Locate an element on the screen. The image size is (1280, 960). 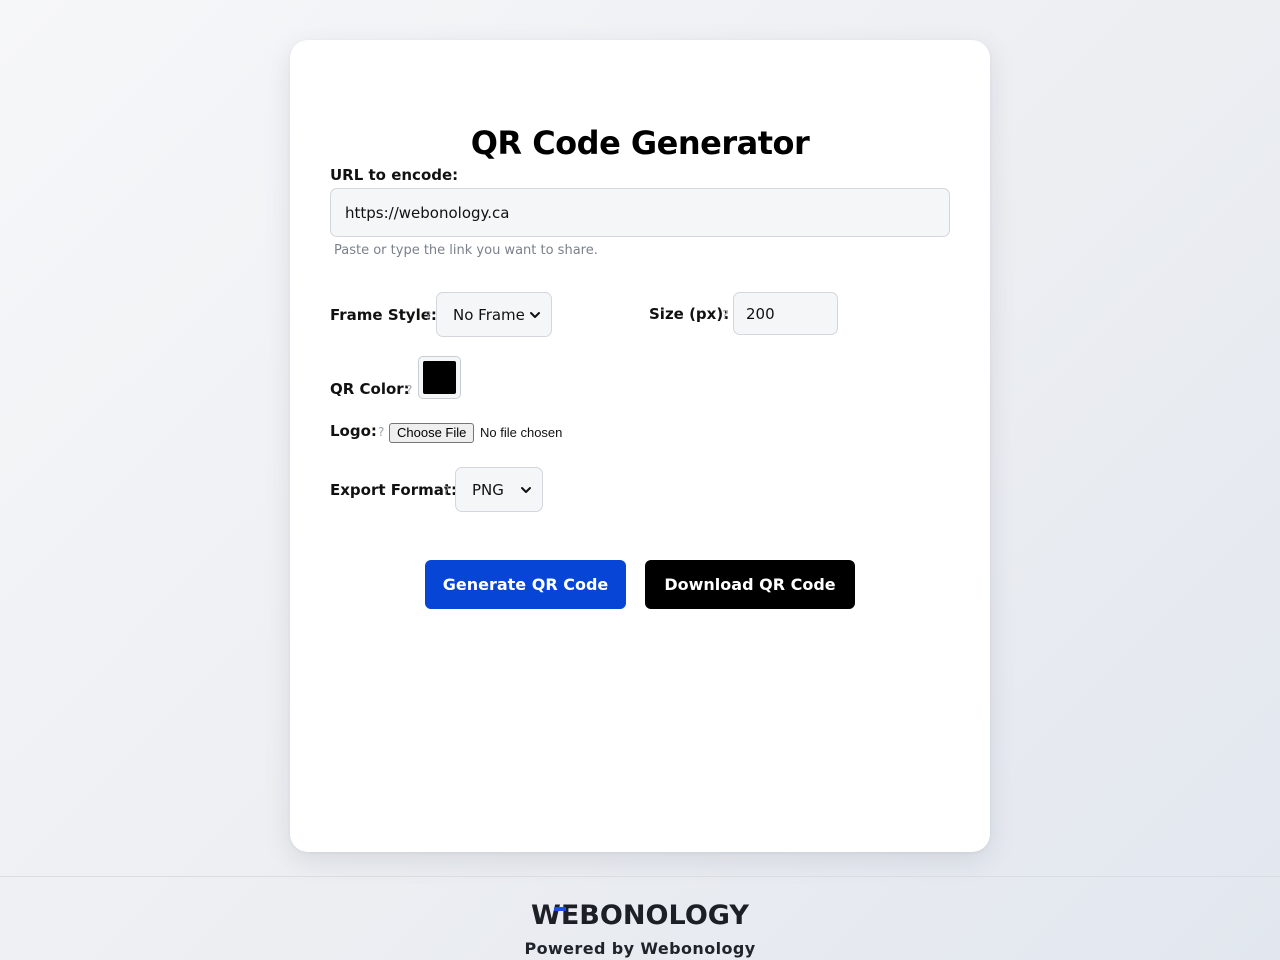
export-format-label: Export Format: is located at coordinates (394, 490).